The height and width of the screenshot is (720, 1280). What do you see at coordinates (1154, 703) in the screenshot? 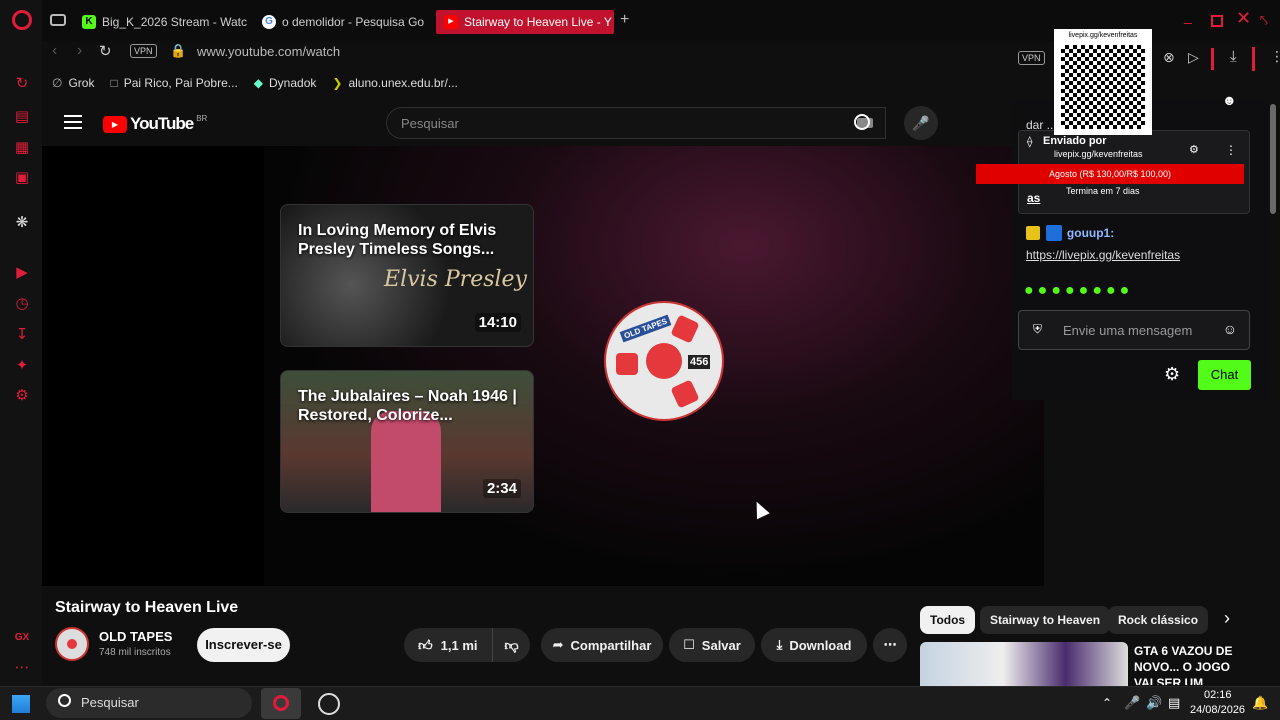
I see `volume-icon: 🔊` at bounding box center [1154, 703].